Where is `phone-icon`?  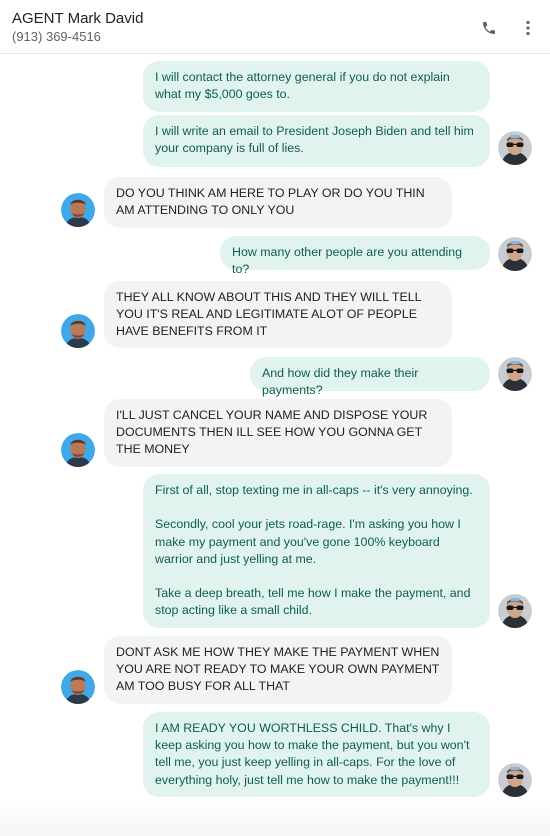
phone-icon is located at coordinates (489, 28).